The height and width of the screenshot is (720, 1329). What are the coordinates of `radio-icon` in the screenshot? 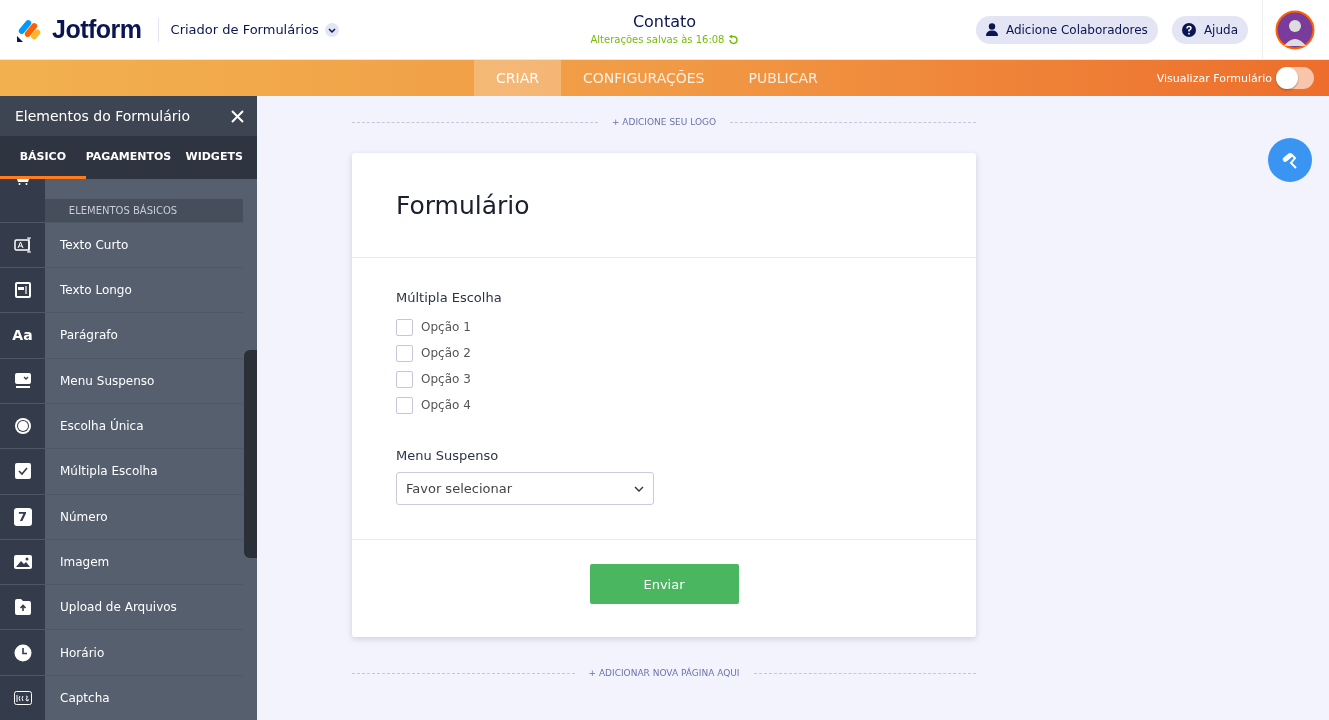 It's located at (22, 426).